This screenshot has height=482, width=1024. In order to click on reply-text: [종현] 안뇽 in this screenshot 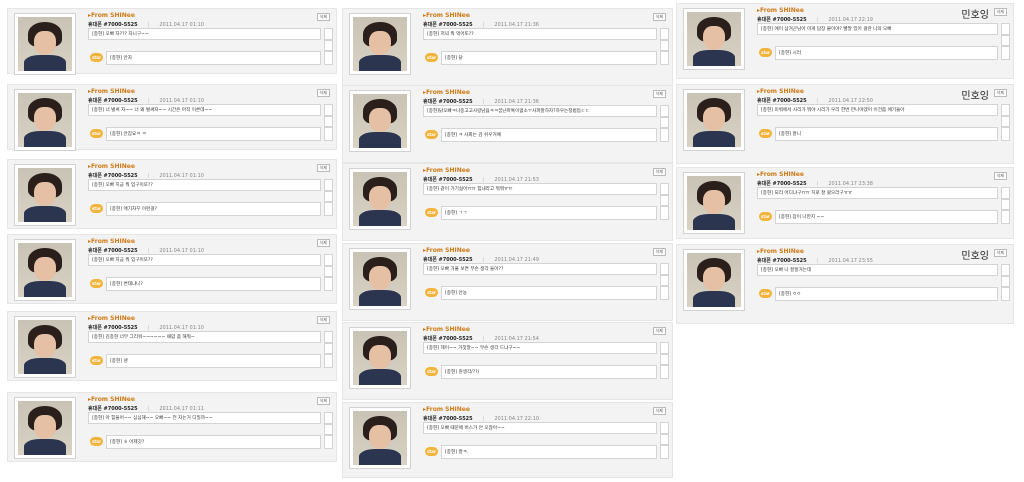, I will do `click(549, 293)`.